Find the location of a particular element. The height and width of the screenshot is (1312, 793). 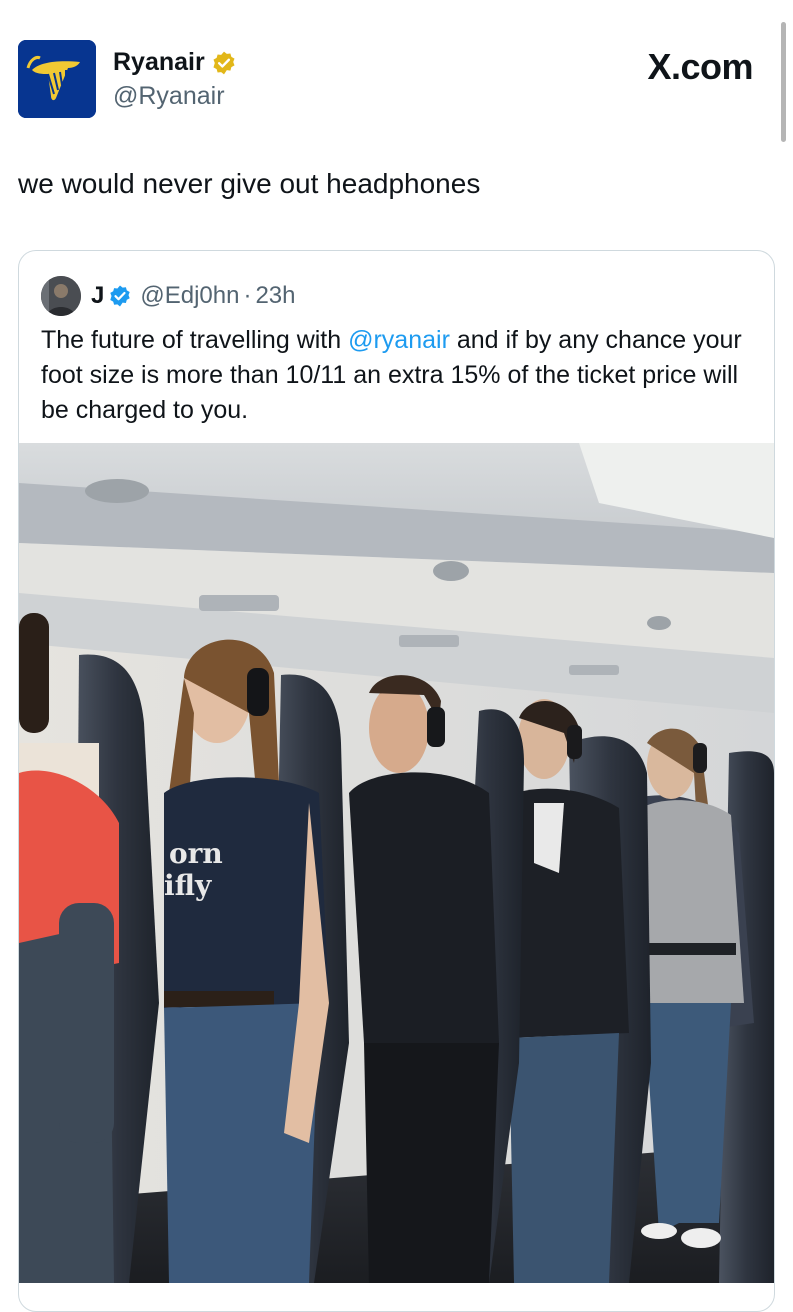

author-name: Ryanair is located at coordinates (175, 62).